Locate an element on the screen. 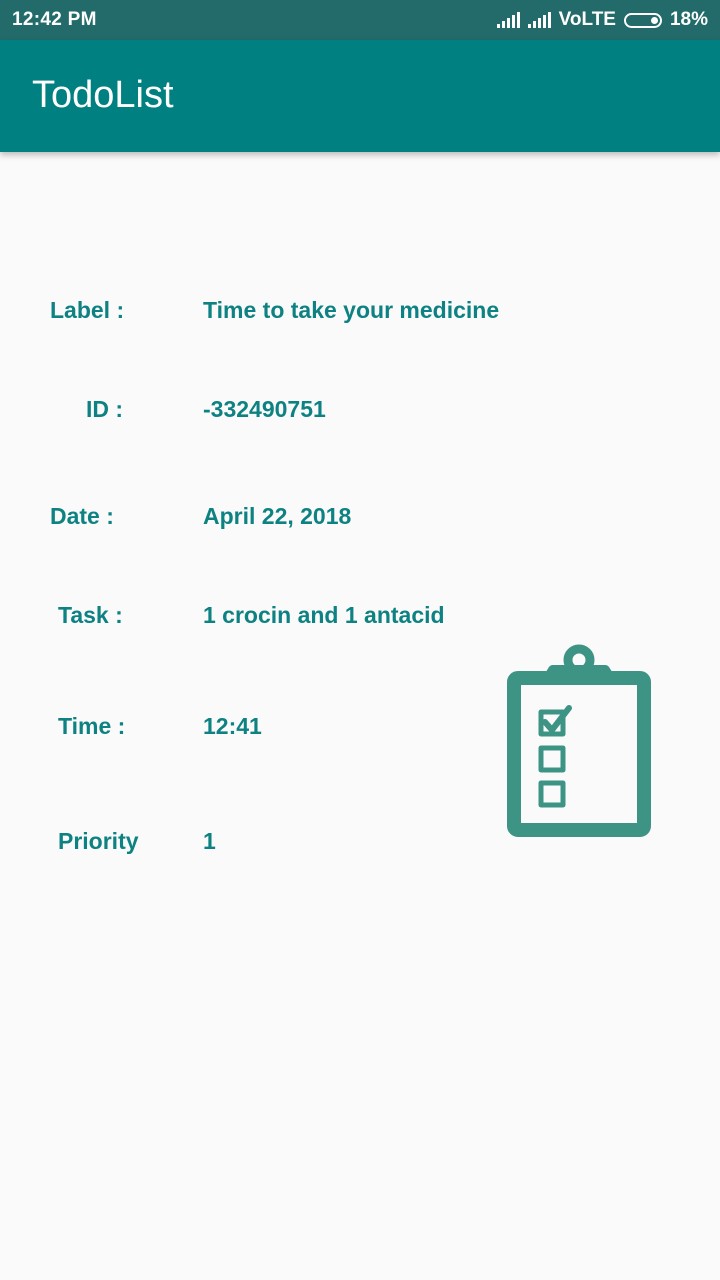 Image resolution: width=720 pixels, height=1280 pixels. battery-level: 18% is located at coordinates (688, 19).